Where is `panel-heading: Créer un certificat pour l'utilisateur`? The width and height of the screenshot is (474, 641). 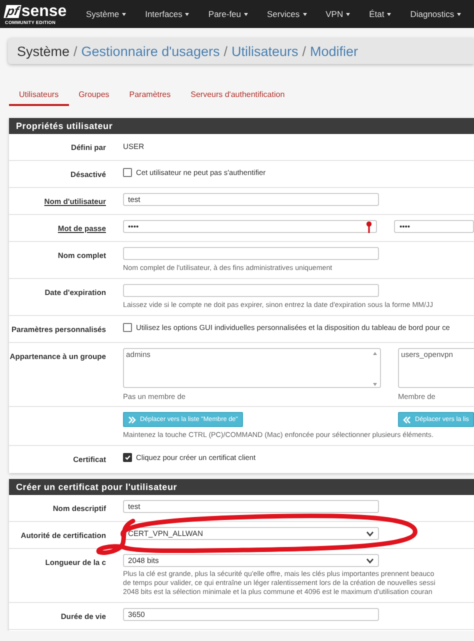 panel-heading: Créer un certificat pour l'utilisateur is located at coordinates (241, 487).